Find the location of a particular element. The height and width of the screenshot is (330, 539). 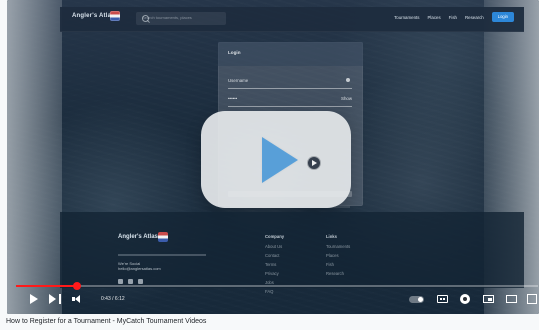

embedded-search-bar: Search tournaments, places is located at coordinates (181, 18).